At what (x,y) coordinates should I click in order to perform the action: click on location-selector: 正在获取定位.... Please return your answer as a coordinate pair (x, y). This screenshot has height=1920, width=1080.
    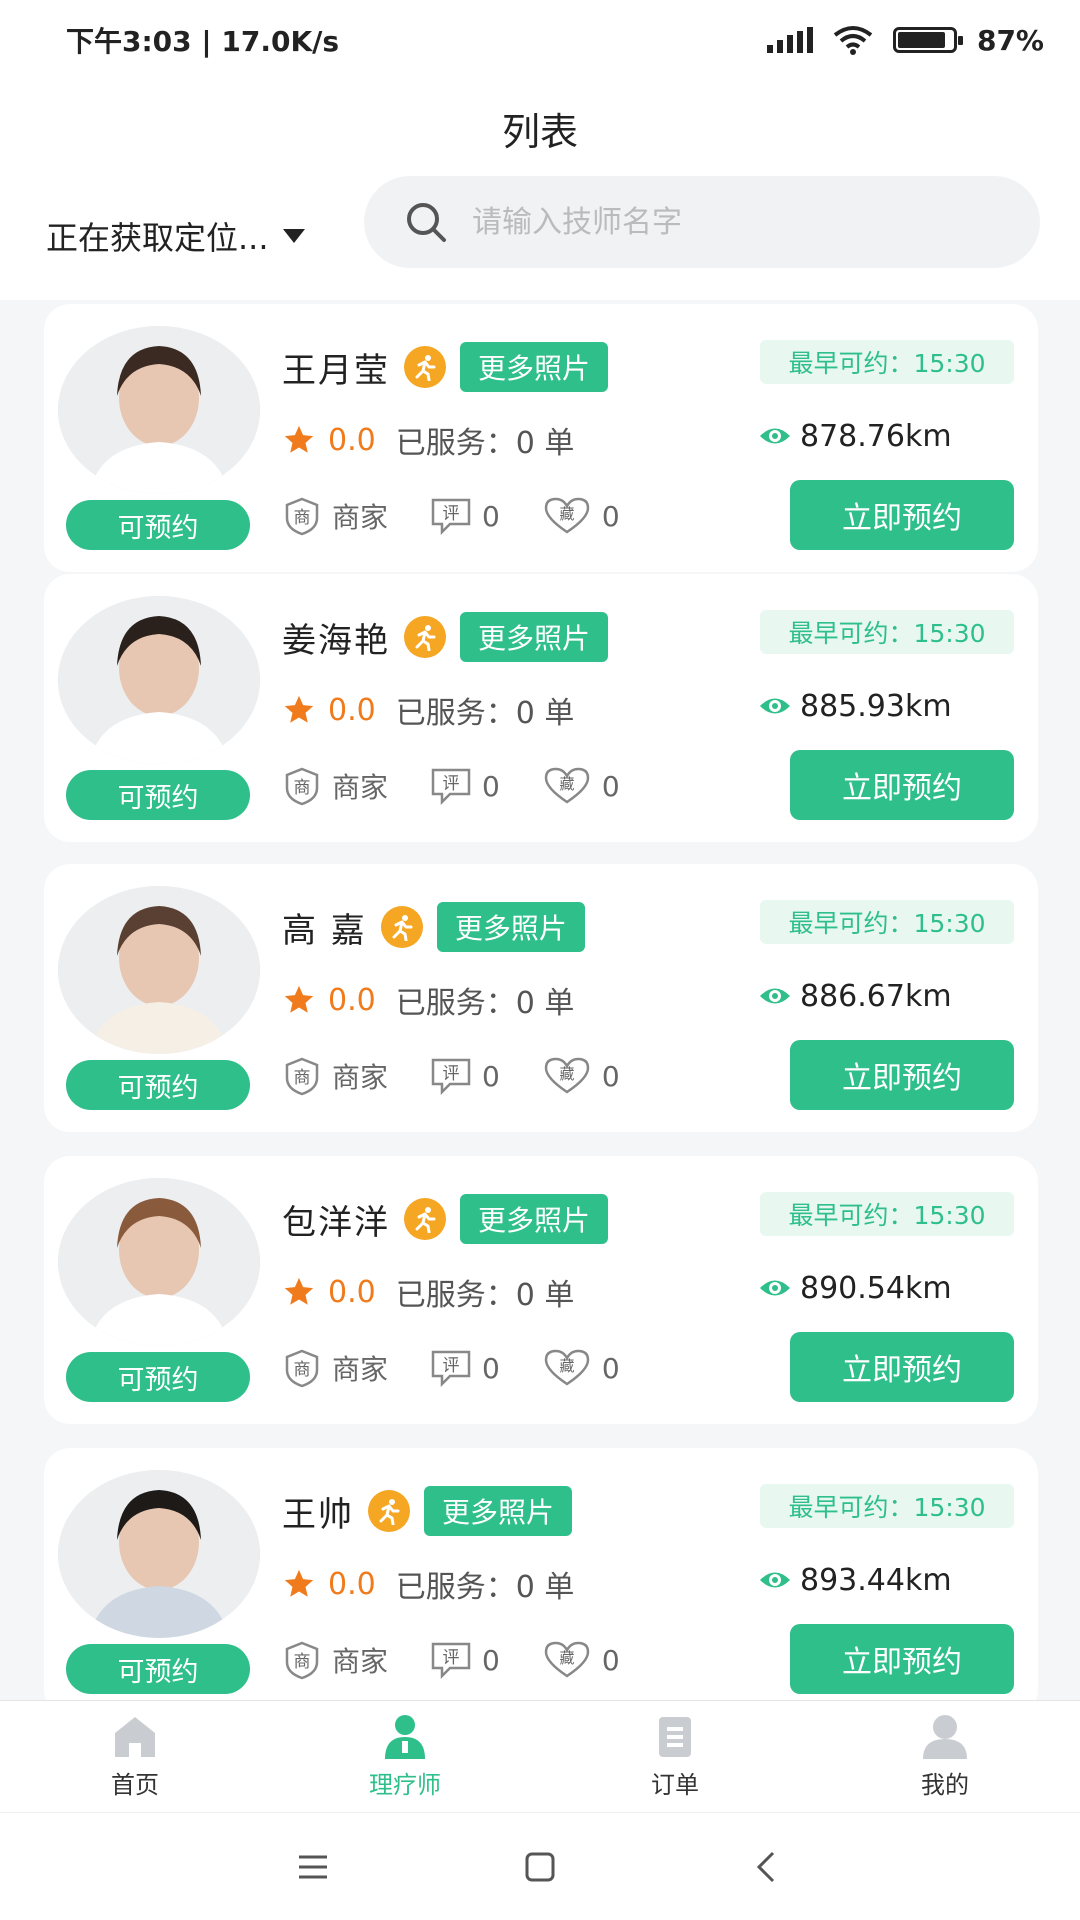
    Looking at the image, I should click on (175, 236).